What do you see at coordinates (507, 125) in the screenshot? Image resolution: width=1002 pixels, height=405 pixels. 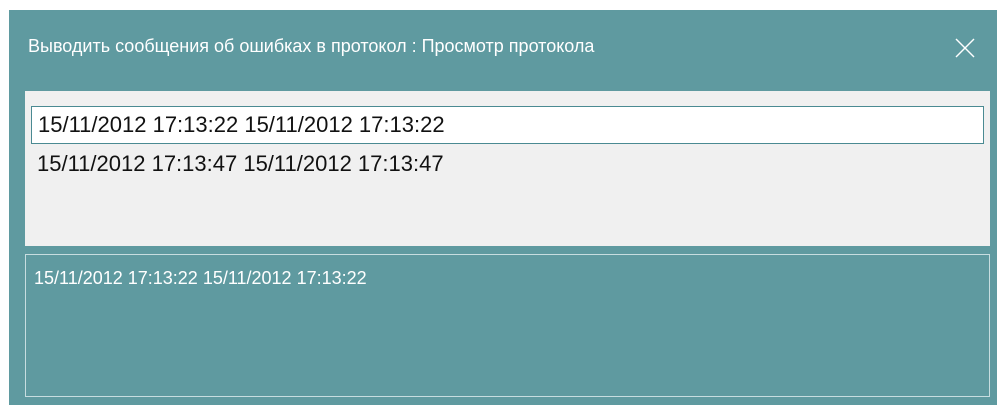 I see `list-item-selected: 15/11/2012 17:13:22 15/11/2012 17:13:22` at bounding box center [507, 125].